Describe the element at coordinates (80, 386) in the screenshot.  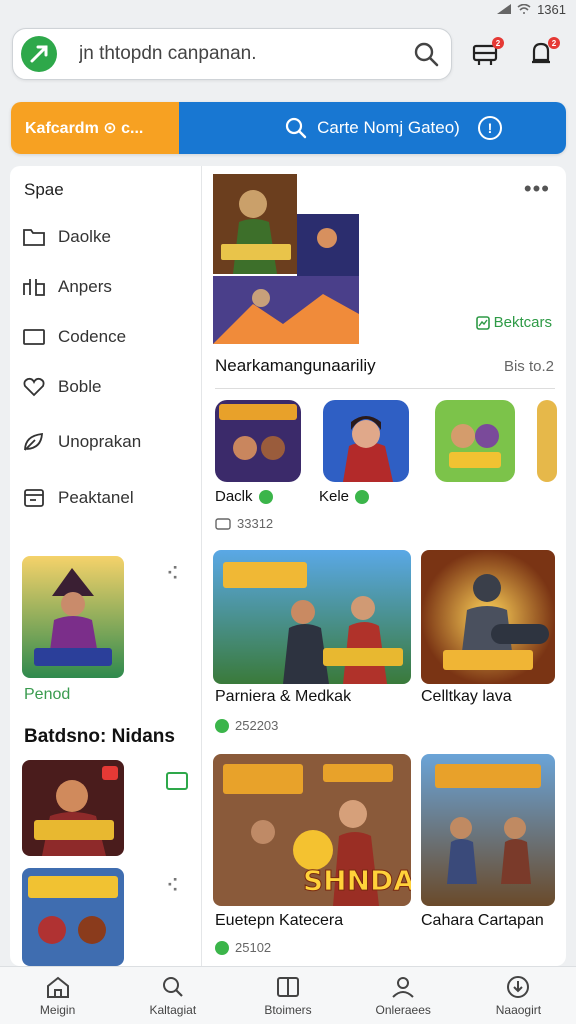
I see `sidebar-item-label: Boble` at that location.